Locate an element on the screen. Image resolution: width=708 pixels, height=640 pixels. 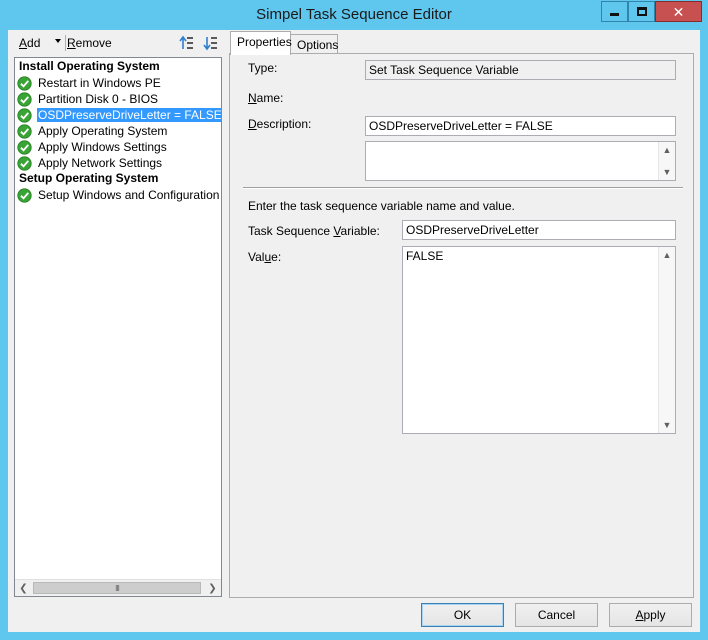
tree-step: Apply Windows Settings is located at coordinates (92, 147).